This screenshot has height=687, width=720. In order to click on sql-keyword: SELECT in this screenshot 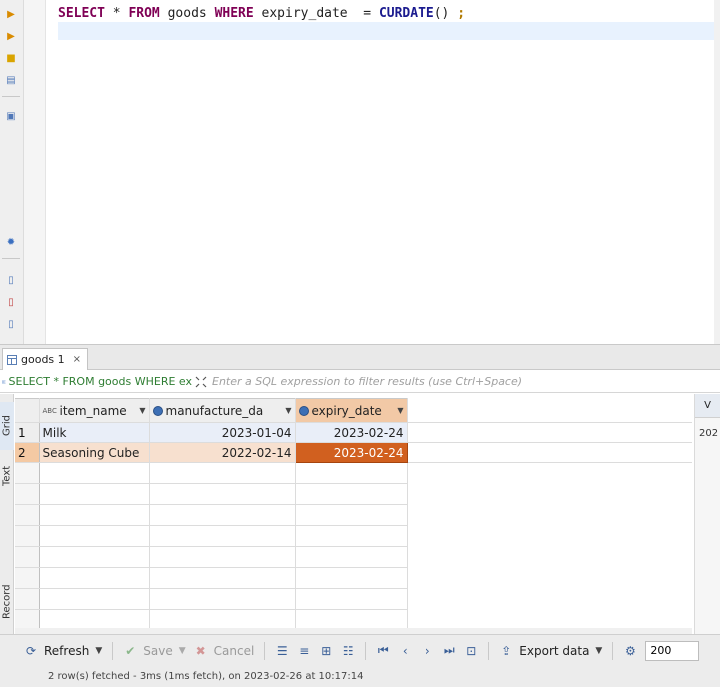, I will do `click(81, 13)`.